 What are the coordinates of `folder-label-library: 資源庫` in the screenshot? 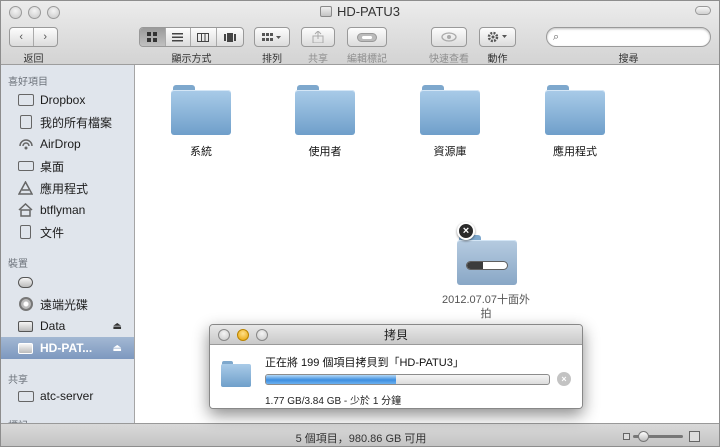 It's located at (450, 151).